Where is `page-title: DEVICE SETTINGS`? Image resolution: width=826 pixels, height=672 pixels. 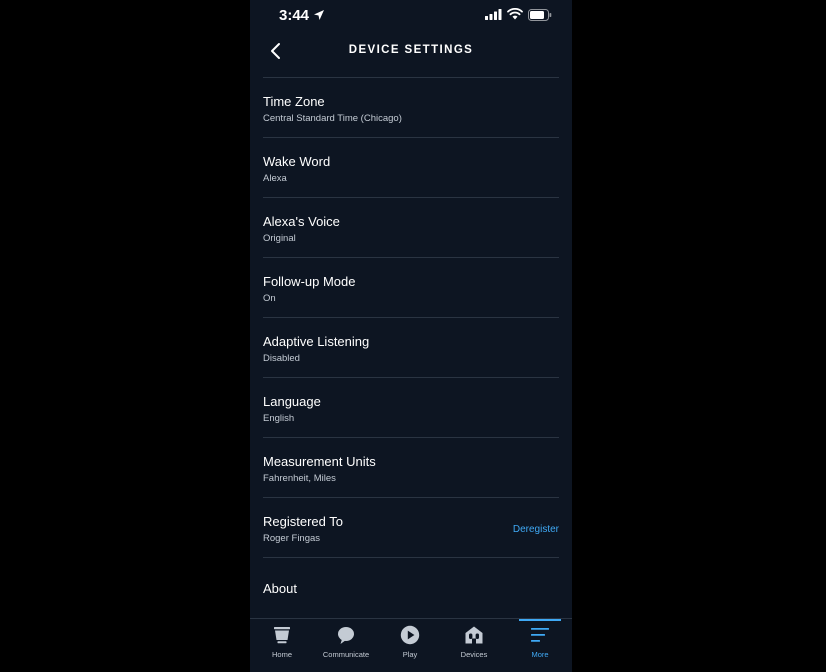
page-title: DEVICE SETTINGS is located at coordinates (411, 50).